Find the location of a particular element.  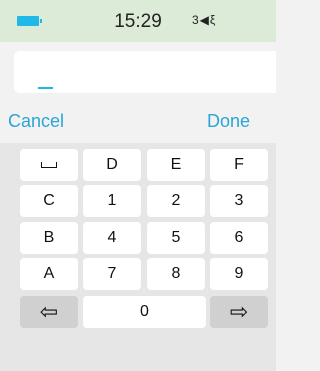

status-time: 15:29 is located at coordinates (138, 21).